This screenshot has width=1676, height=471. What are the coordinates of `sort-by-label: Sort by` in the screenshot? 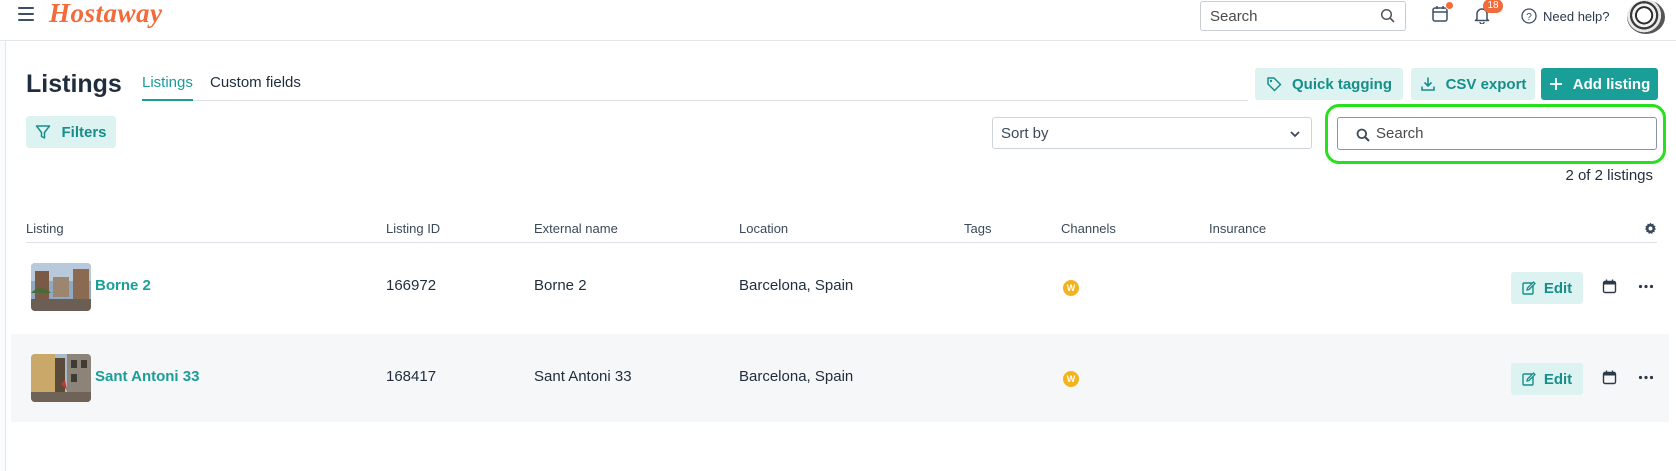 It's located at (1025, 133).